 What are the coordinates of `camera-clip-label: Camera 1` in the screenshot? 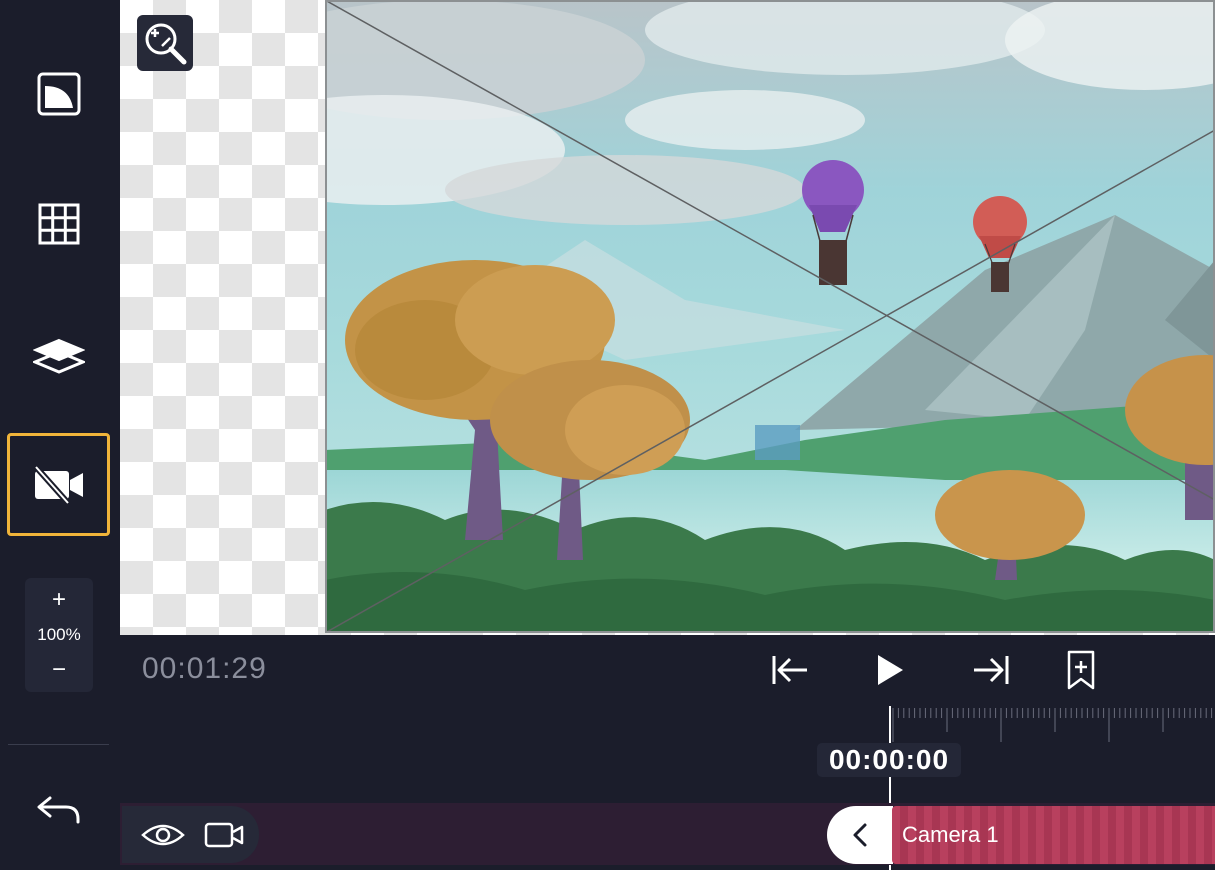 It's located at (950, 834).